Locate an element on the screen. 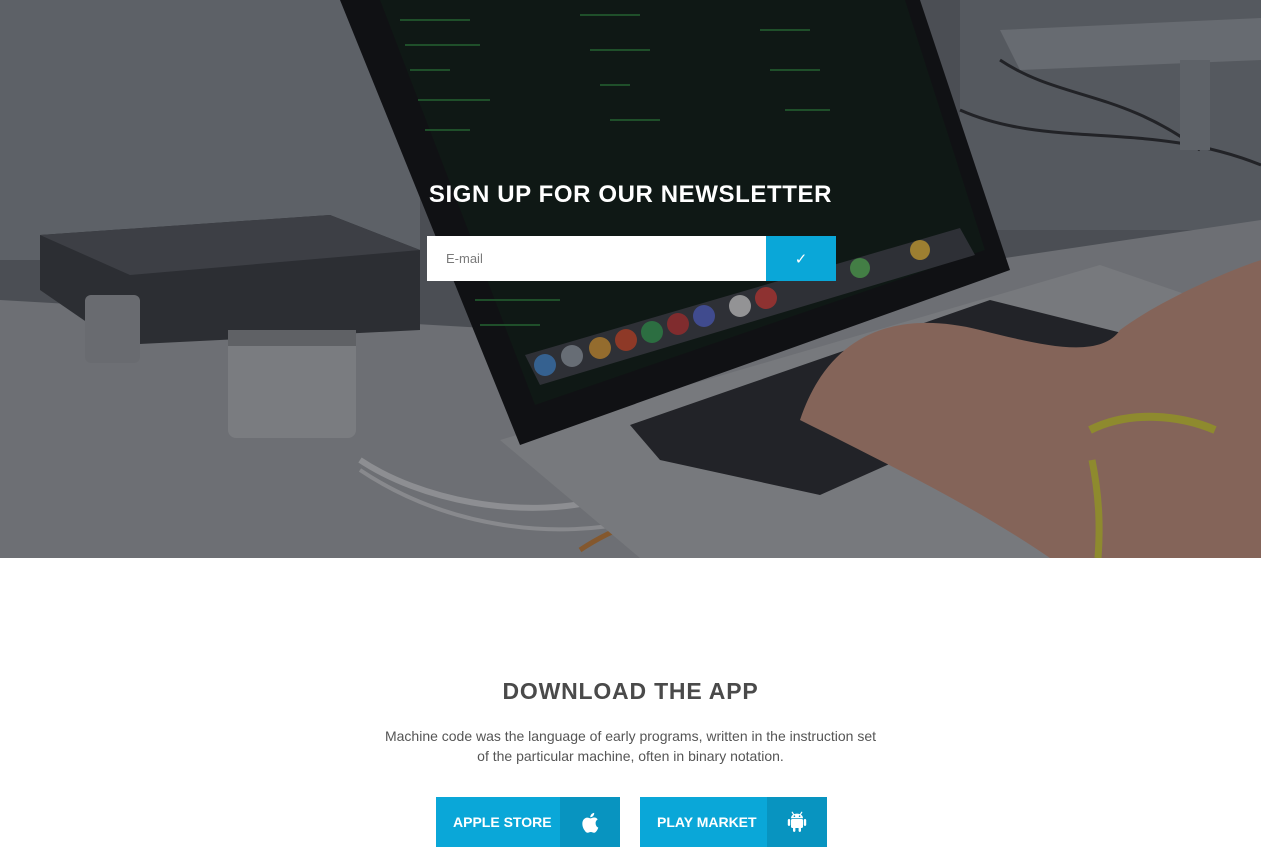  apple-store-button: APPLE STORE is located at coordinates (528, 822).